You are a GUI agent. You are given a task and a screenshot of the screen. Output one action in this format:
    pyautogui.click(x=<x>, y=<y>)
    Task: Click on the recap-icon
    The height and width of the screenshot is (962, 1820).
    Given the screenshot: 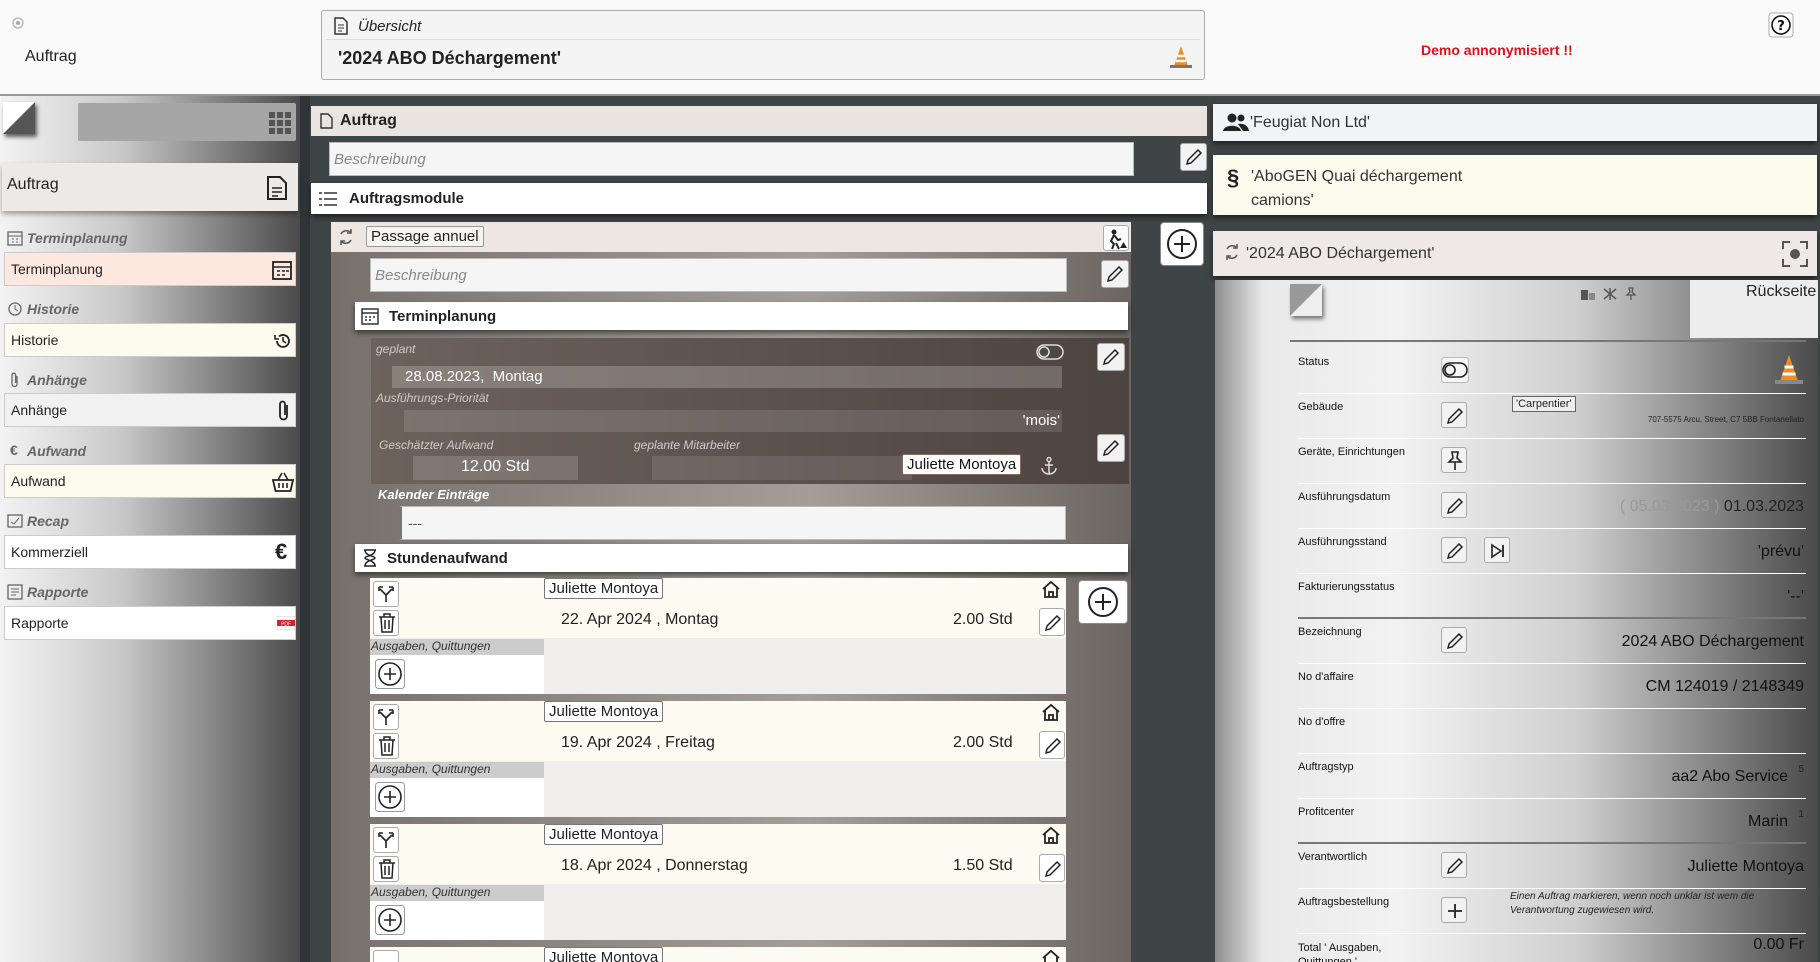 What is the action you would take?
    pyautogui.click(x=15, y=521)
    